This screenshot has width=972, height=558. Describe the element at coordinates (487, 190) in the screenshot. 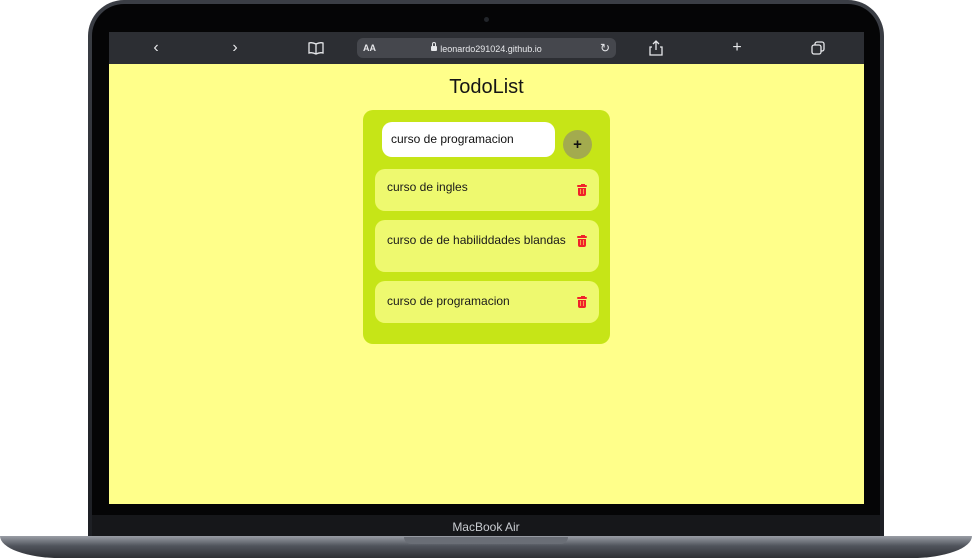

I see `todo-item: curso de ingles` at that location.